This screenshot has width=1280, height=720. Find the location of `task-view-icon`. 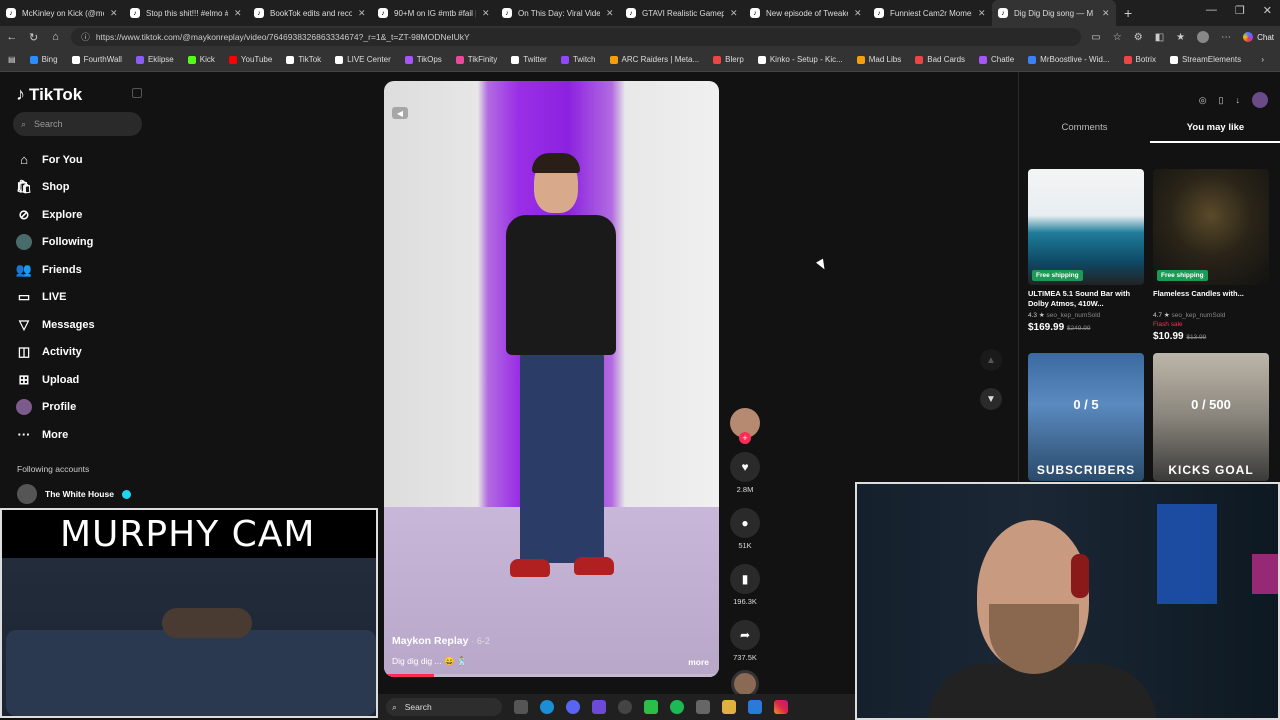

task-view-icon is located at coordinates (521, 707).